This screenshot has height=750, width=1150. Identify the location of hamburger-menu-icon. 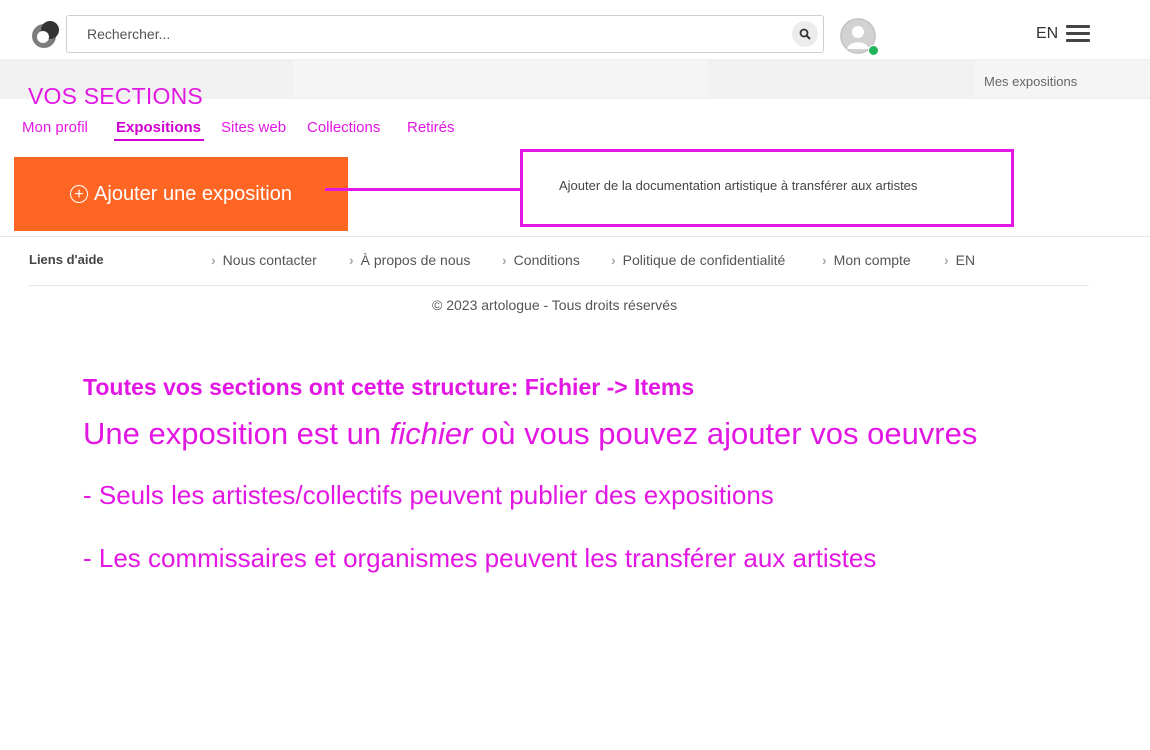
(1078, 34).